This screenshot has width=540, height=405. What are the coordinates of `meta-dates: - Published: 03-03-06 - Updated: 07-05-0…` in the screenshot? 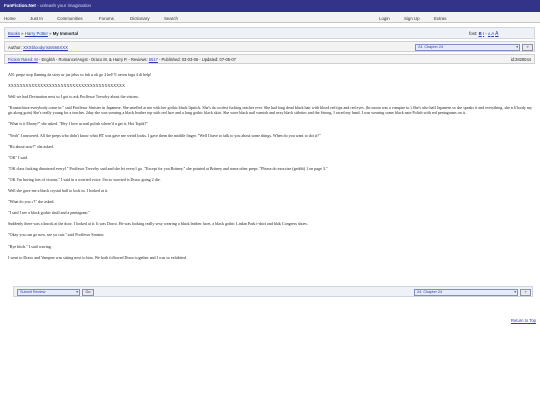 It's located at (196, 59).